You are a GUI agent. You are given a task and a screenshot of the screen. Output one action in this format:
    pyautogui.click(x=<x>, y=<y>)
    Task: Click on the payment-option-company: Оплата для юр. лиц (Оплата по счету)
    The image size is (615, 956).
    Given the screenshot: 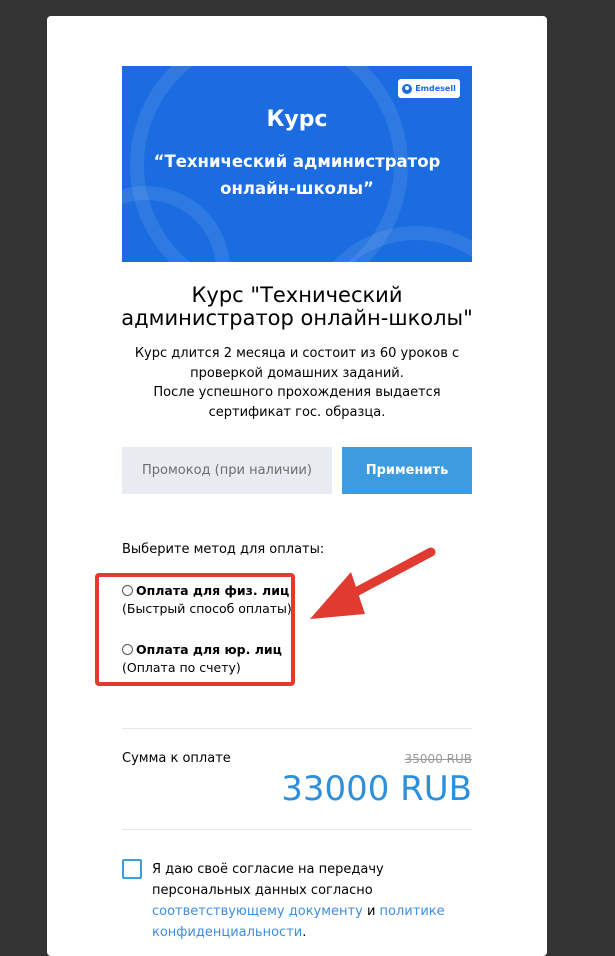 What is the action you would take?
    pyautogui.click(x=202, y=657)
    